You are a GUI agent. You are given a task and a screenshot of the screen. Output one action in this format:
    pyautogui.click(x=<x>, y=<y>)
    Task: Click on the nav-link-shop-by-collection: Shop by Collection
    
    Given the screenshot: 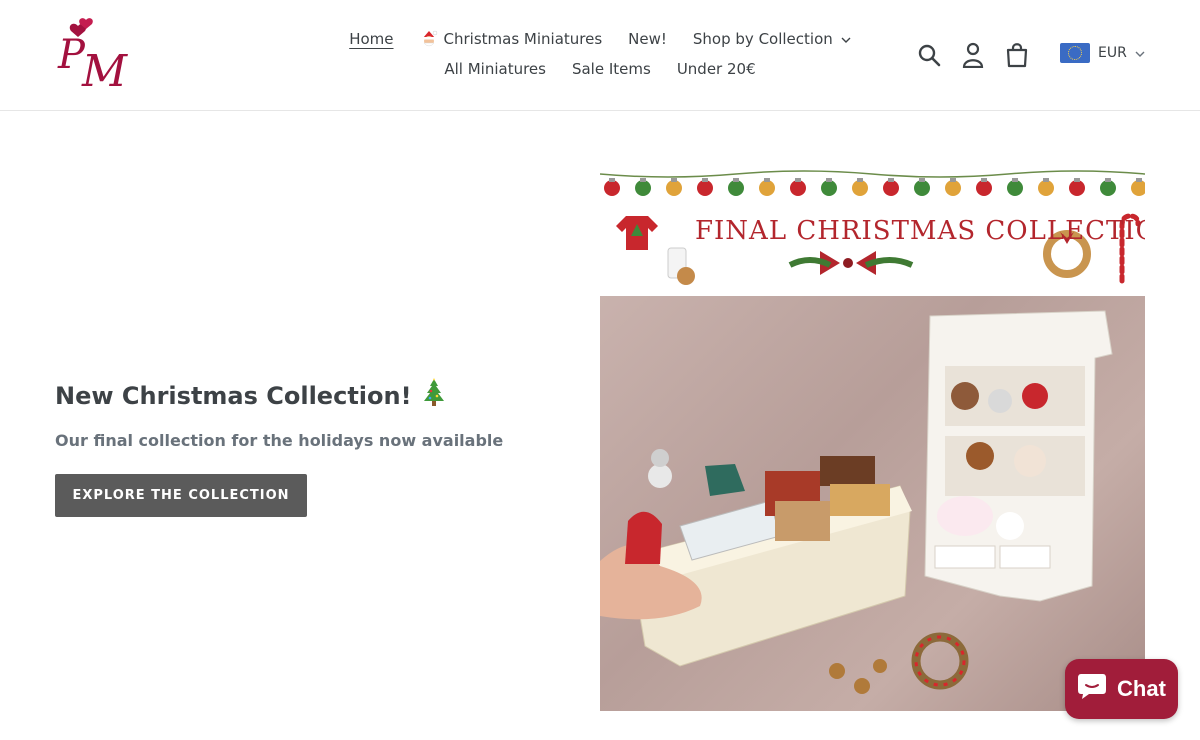 What is the action you would take?
    pyautogui.click(x=772, y=39)
    